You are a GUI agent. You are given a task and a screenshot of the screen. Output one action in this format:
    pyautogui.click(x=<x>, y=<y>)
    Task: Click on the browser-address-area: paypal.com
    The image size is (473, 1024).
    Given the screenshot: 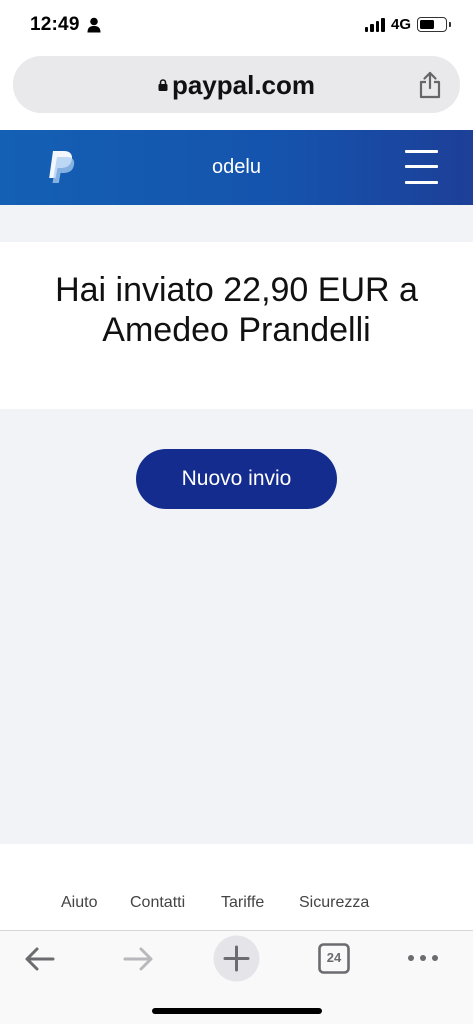 What is the action you would take?
    pyautogui.click(x=236, y=91)
    